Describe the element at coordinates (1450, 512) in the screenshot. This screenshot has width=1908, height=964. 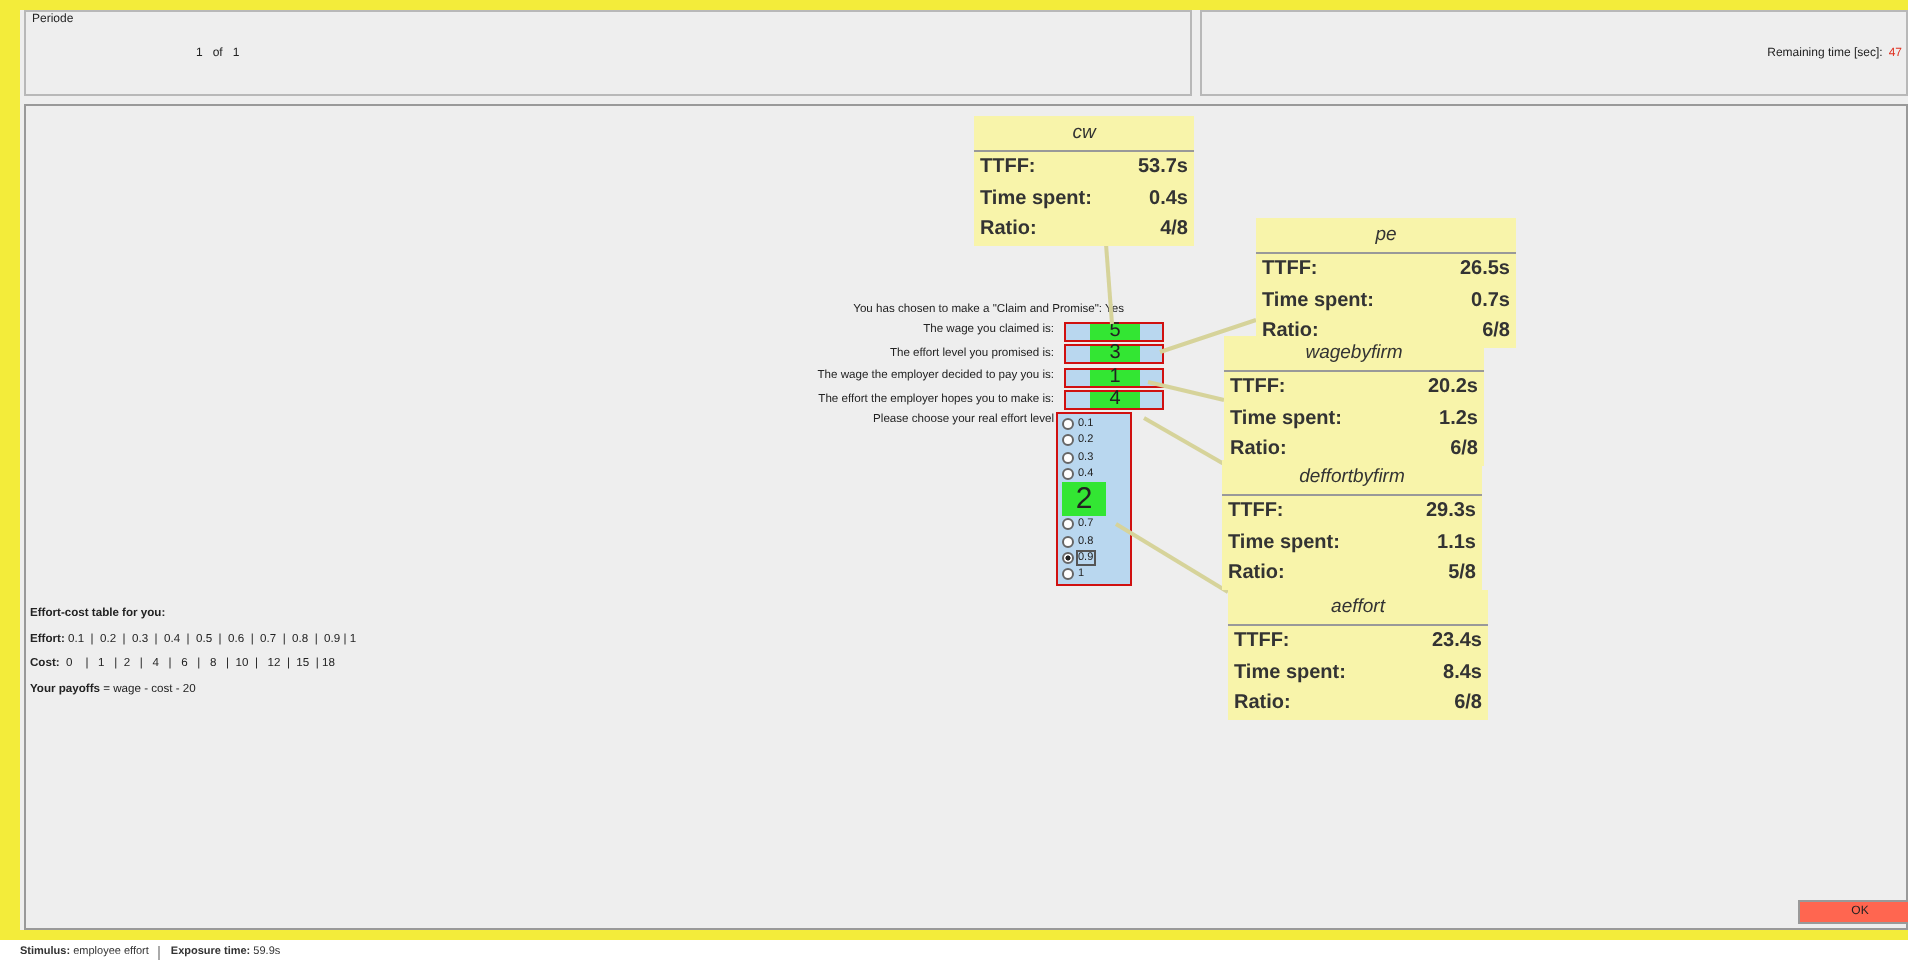
I see `stat-value: 29.3s` at that location.